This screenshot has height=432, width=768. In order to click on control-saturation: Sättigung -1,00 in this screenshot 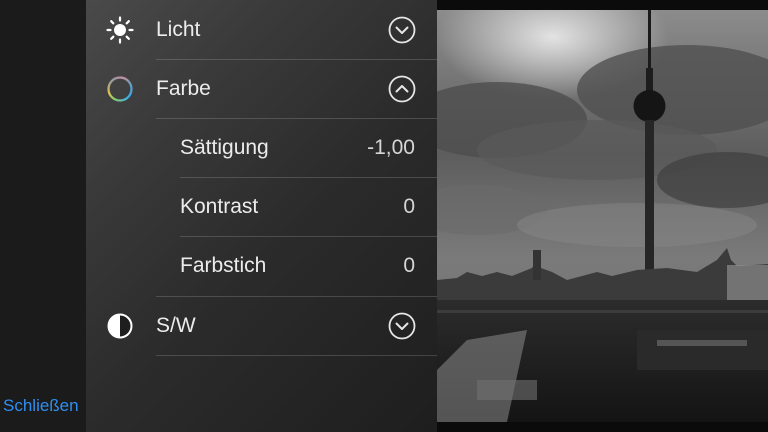, I will do `click(261, 147)`.